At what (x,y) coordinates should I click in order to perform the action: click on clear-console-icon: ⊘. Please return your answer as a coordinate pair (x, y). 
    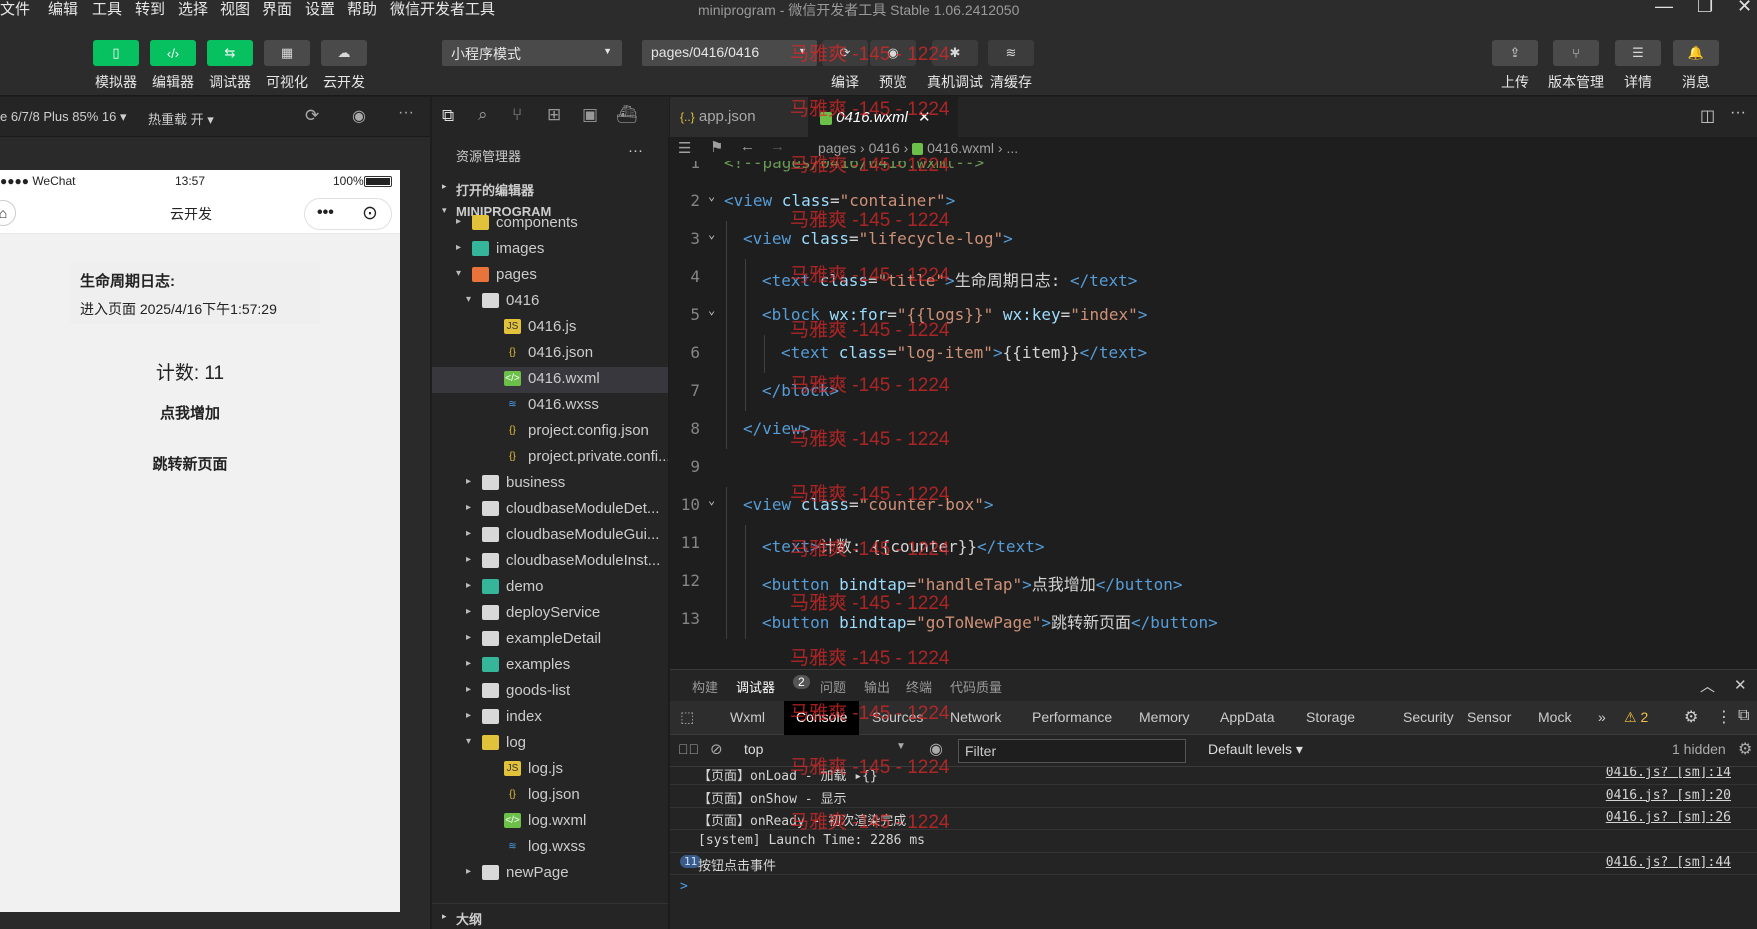
    Looking at the image, I should click on (716, 749).